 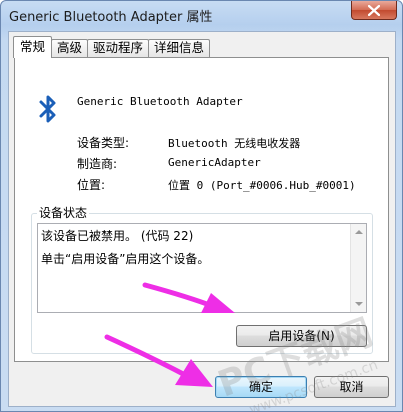 I want to click on device-type-value: Bluetooth 无线电收发器, so click(x=234, y=143).